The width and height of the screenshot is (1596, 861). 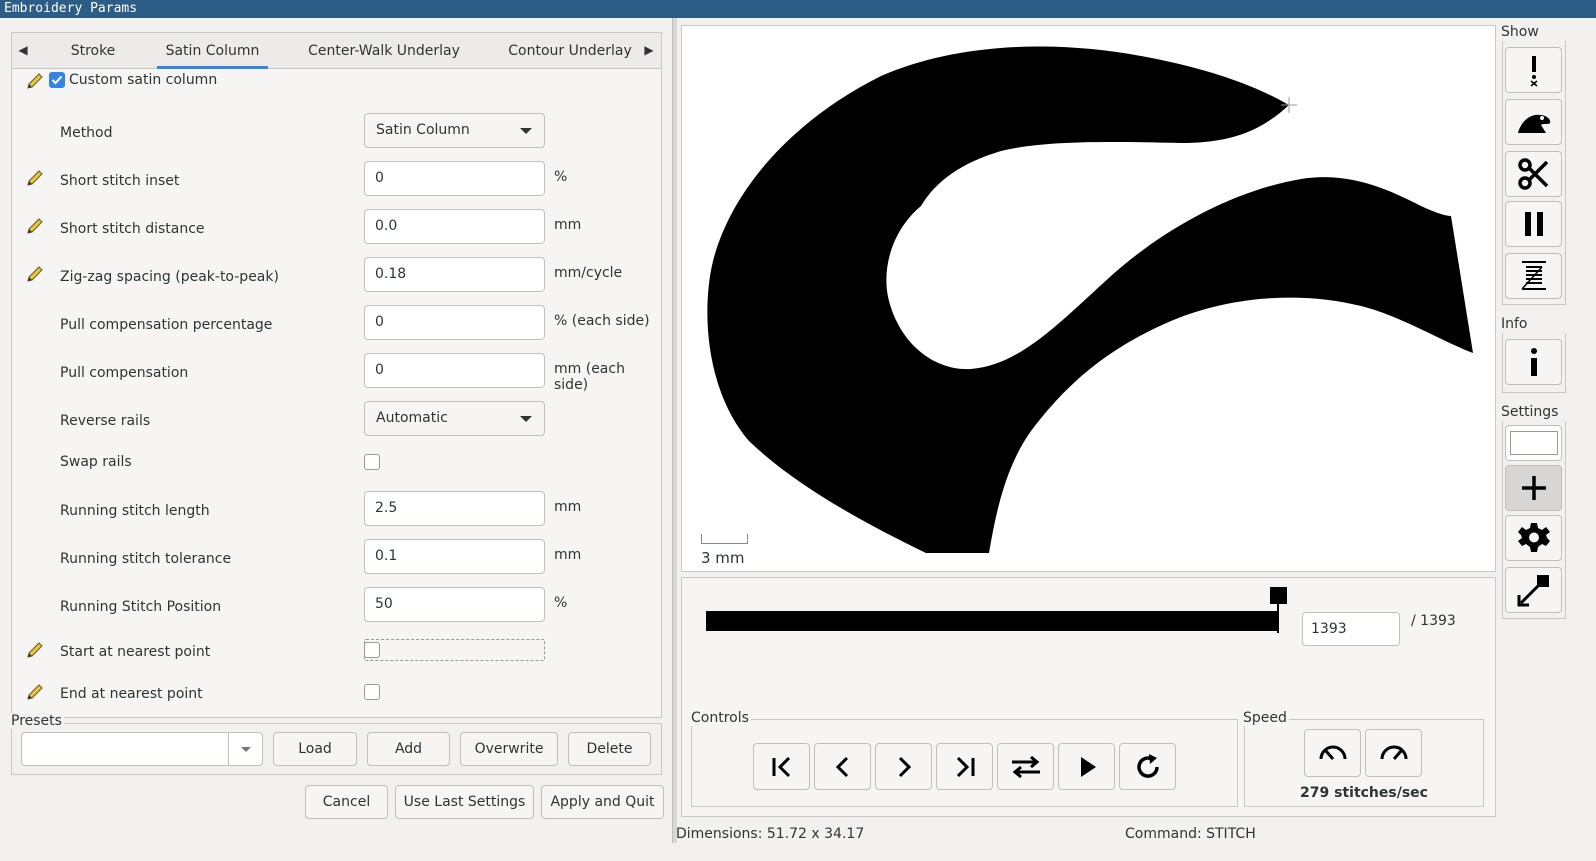 What do you see at coordinates (132, 229) in the screenshot?
I see `param-label: Short stitch distance` at bounding box center [132, 229].